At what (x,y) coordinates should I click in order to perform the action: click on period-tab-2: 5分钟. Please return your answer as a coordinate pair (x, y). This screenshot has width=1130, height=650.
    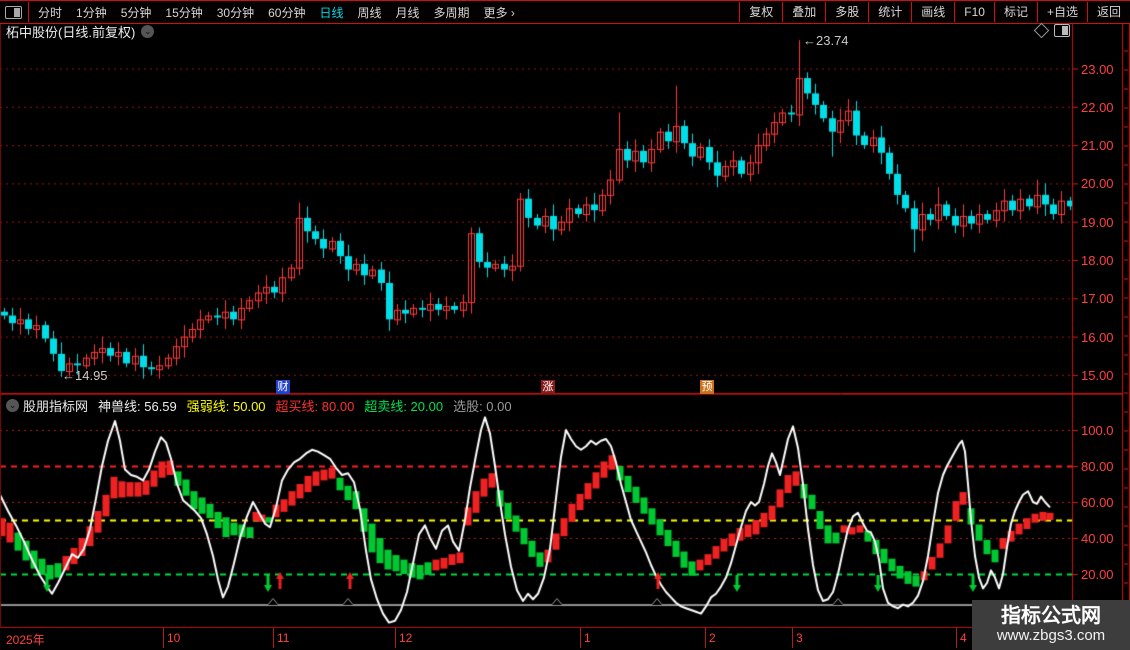
    Looking at the image, I should click on (136, 12).